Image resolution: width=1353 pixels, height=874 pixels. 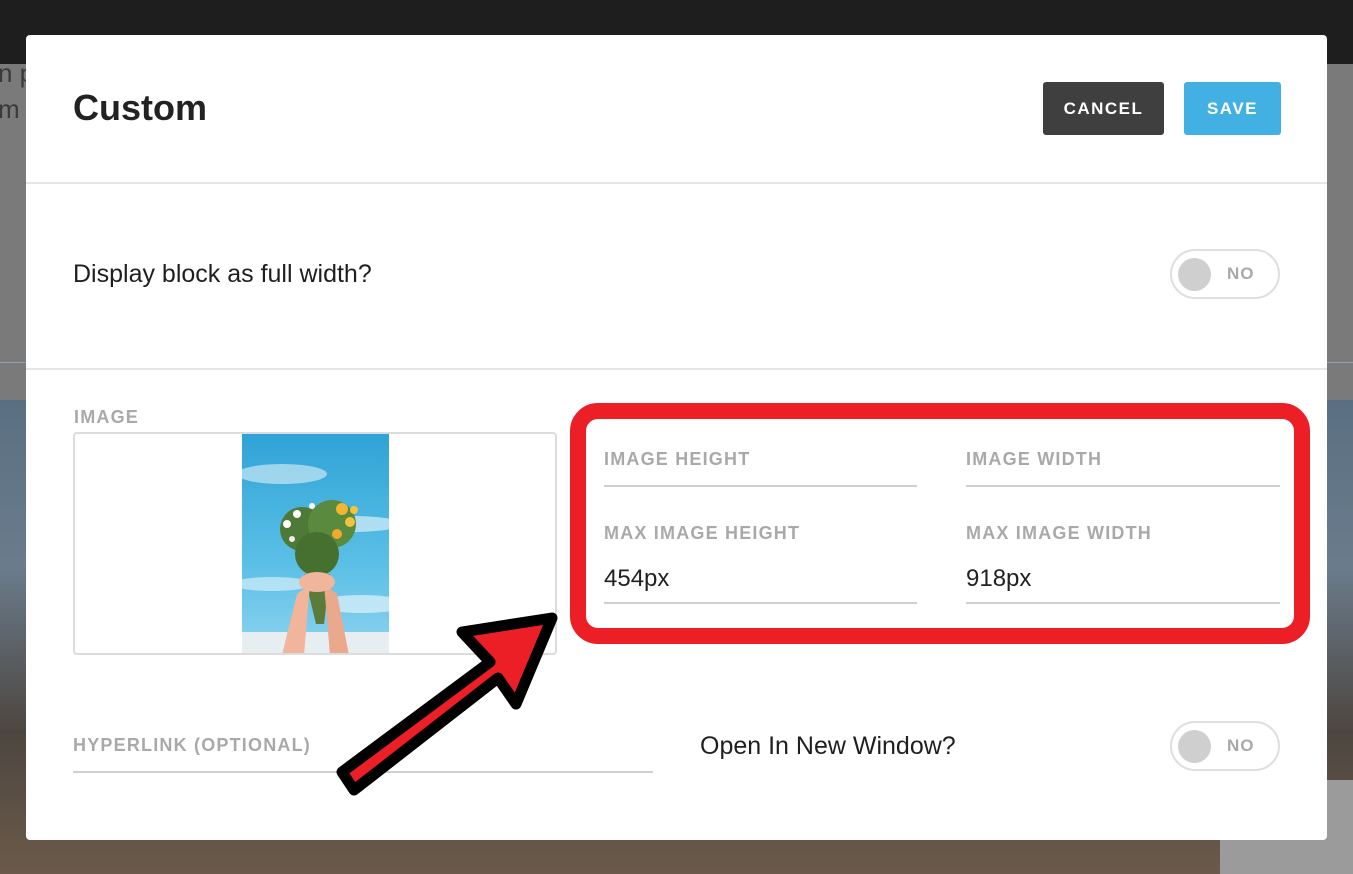 What do you see at coordinates (222, 274) in the screenshot?
I see `full-width-label: Display block as full width?` at bounding box center [222, 274].